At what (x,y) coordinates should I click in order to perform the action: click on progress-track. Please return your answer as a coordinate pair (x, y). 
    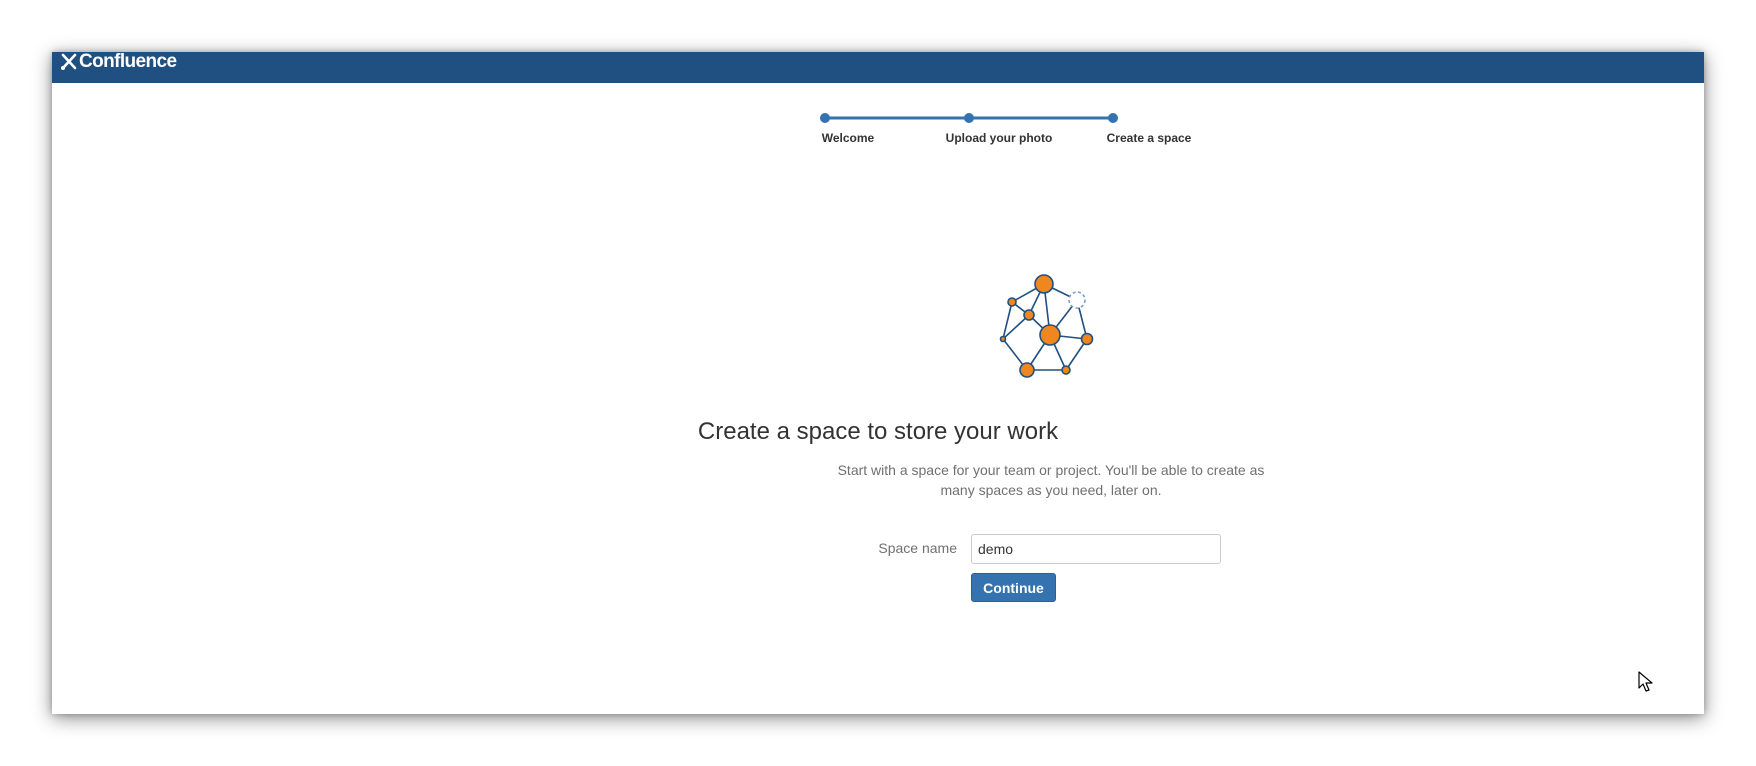
    Looking at the image, I should click on (969, 118).